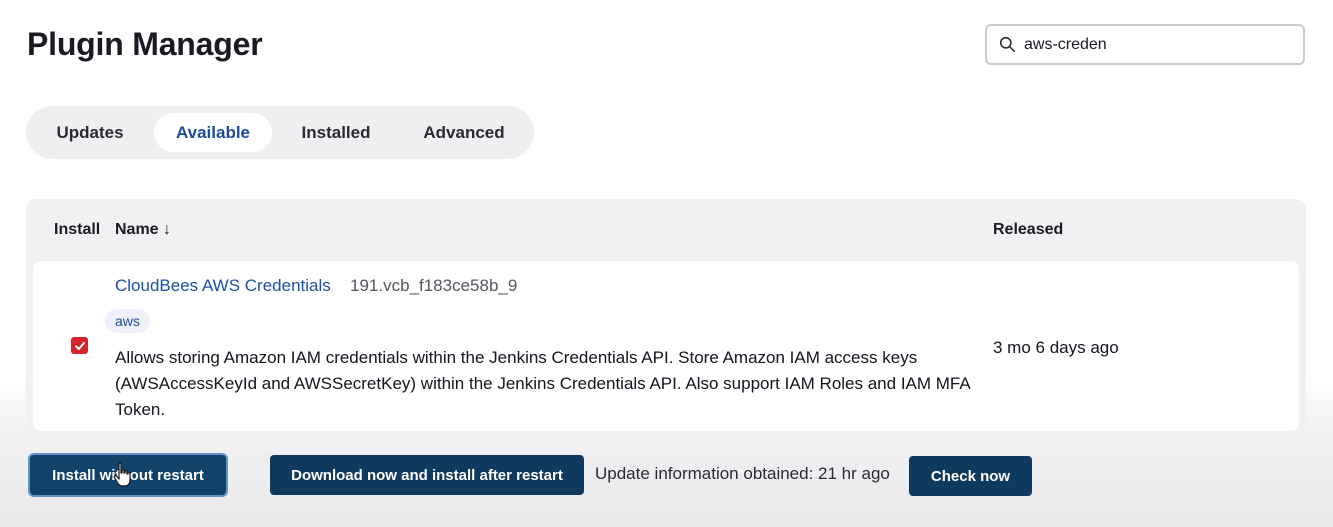 The image size is (1333, 527). What do you see at coordinates (213, 132) in the screenshot?
I see `tab-available: Available` at bounding box center [213, 132].